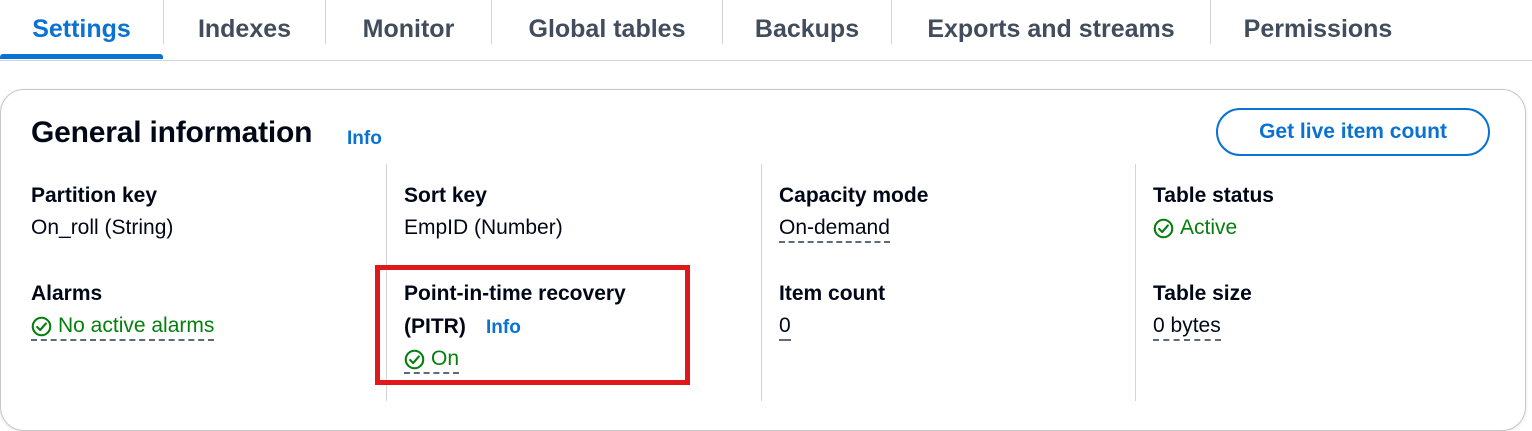 This screenshot has height=431, width=1532. What do you see at coordinates (67, 293) in the screenshot?
I see `alarms-label: Alarms` at bounding box center [67, 293].